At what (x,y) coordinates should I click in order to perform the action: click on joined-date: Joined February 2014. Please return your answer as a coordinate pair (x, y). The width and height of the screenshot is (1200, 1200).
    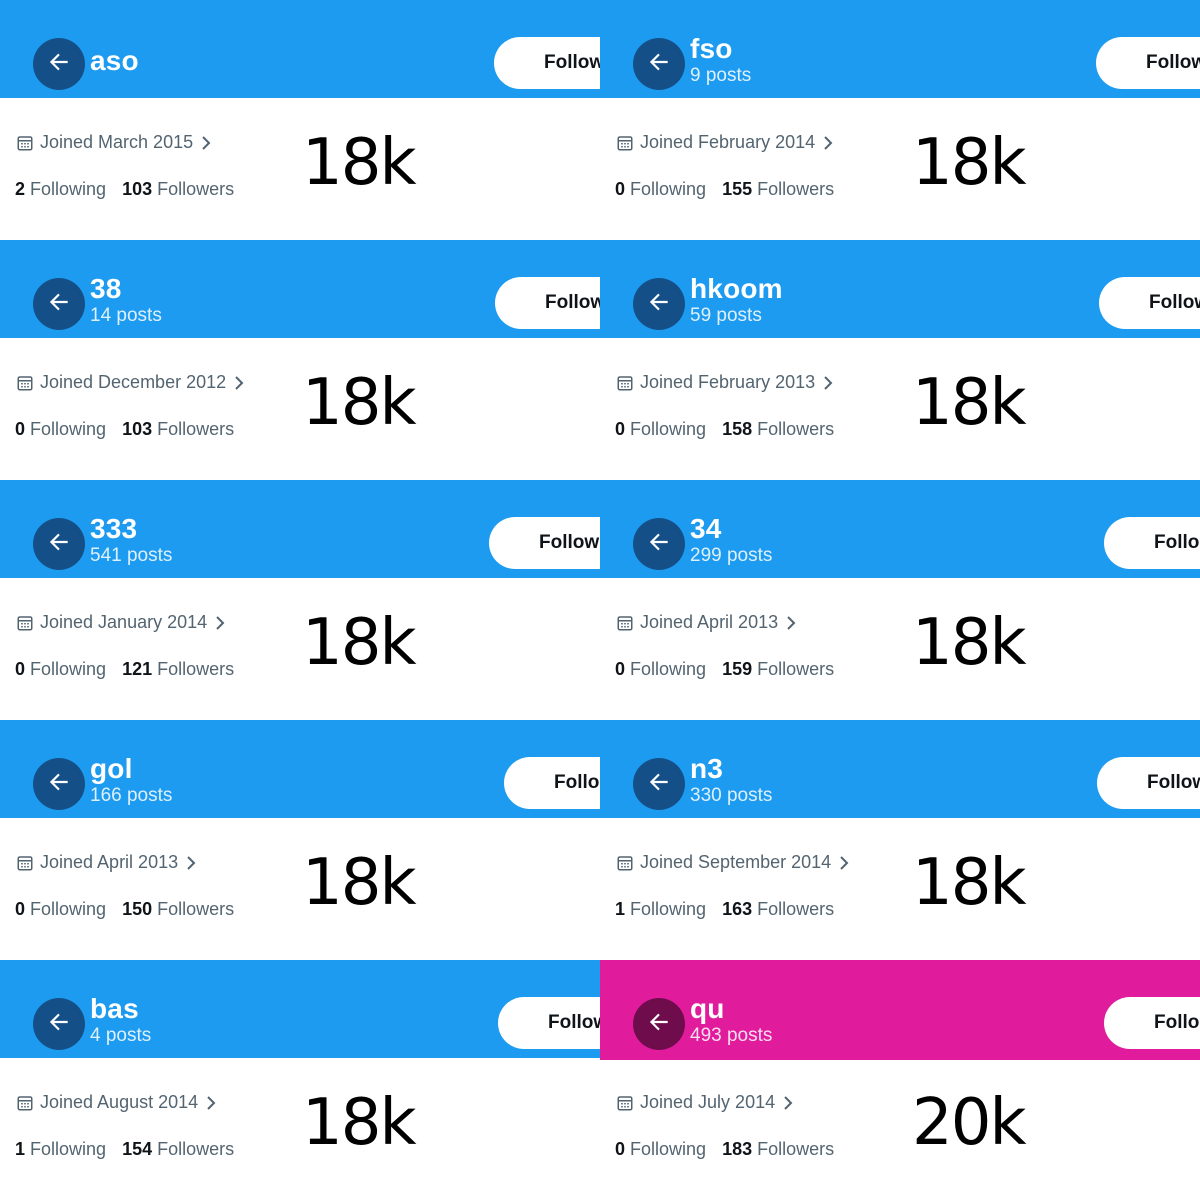
    Looking at the image, I should click on (725, 142).